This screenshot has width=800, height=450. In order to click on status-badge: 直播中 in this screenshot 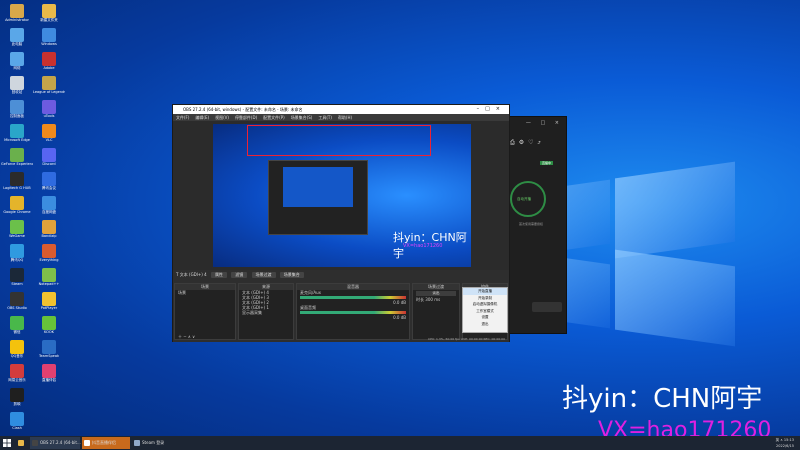, I will do `click(547, 163)`.